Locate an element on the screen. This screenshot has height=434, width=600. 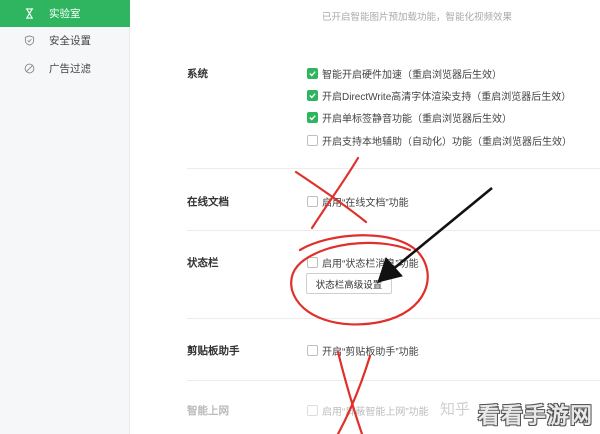
shield-icon is located at coordinates (29, 40).